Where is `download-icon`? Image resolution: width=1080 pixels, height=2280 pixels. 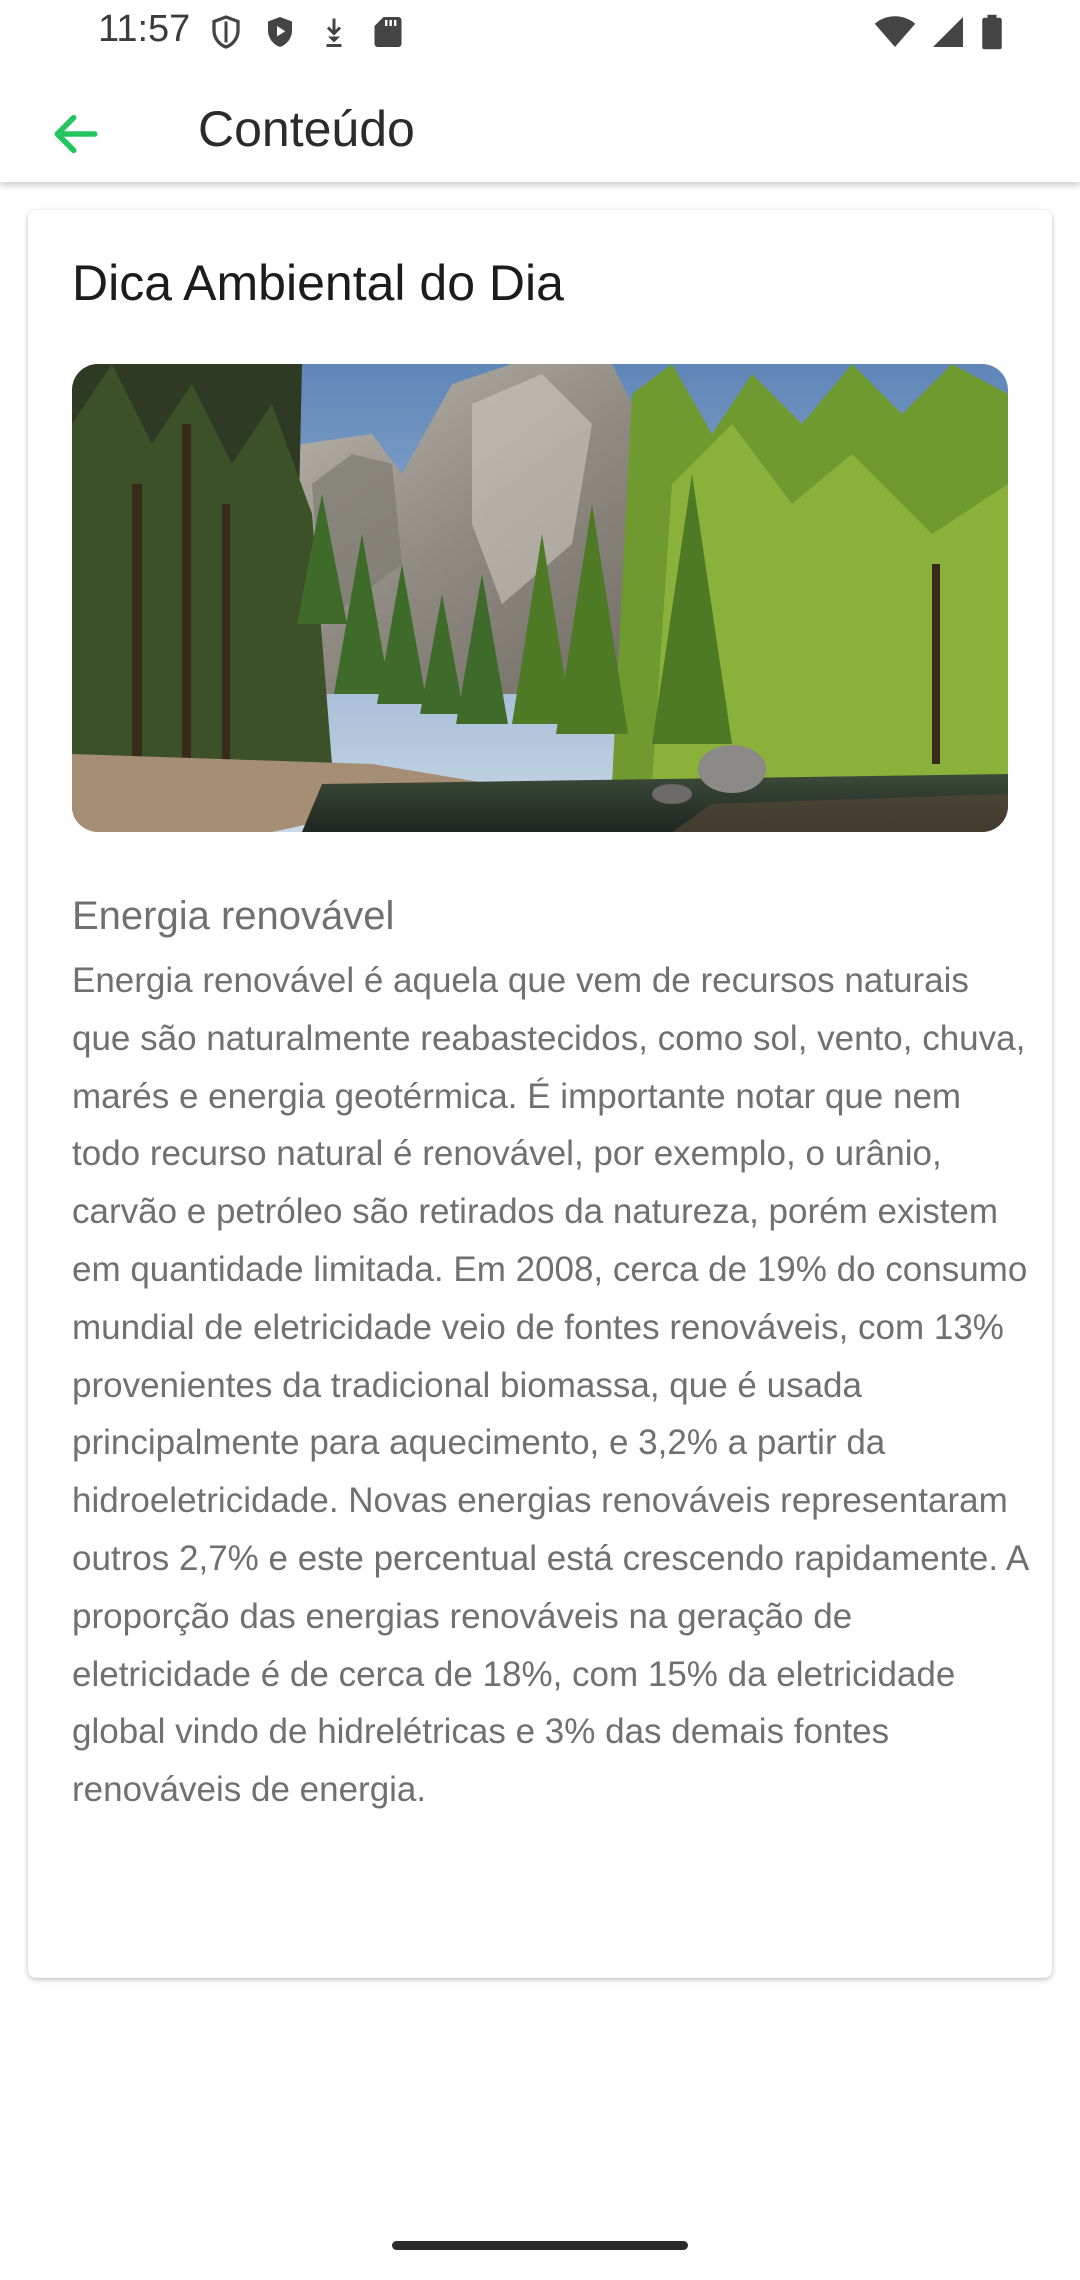 download-icon is located at coordinates (334, 32).